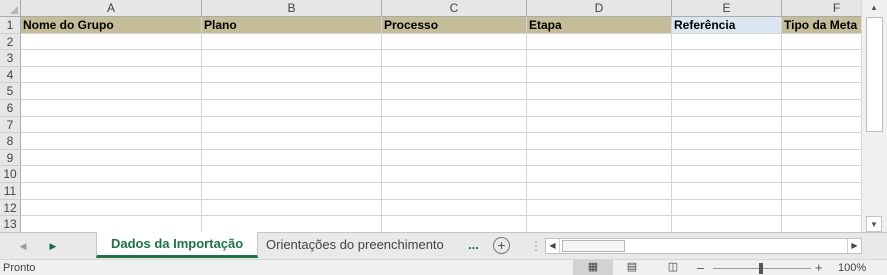 Image resolution: width=887 pixels, height=275 pixels. I want to click on cell-d6, so click(599, 108).